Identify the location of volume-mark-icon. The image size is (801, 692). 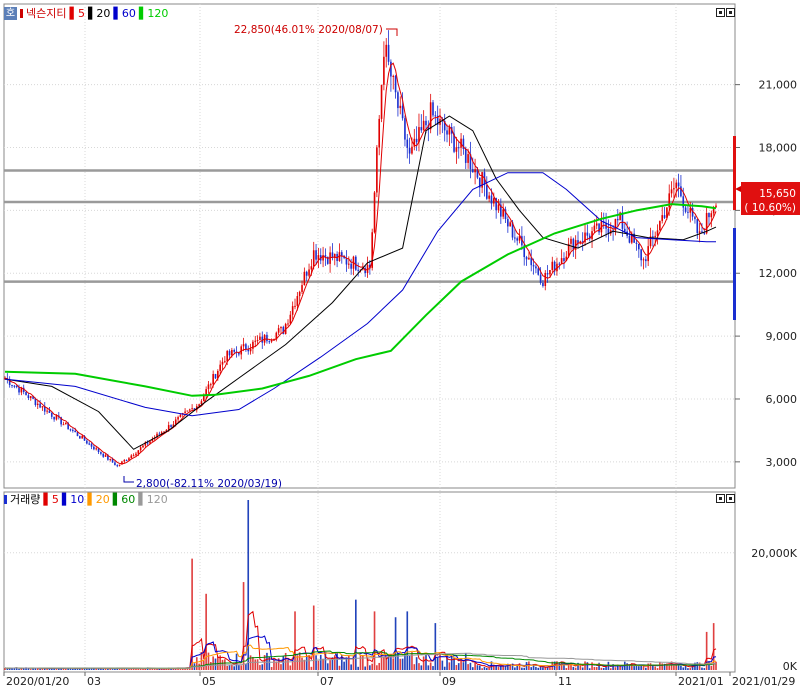
(5, 499).